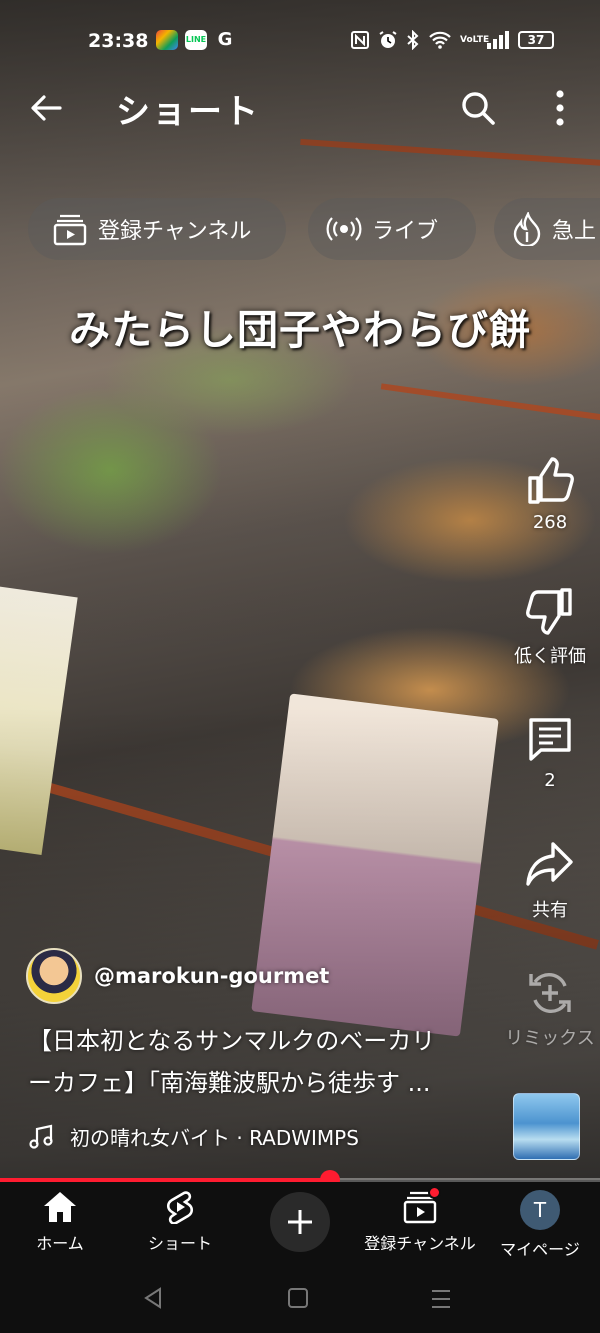 Image resolution: width=600 pixels, height=1333 pixels. What do you see at coordinates (550, 739) in the screenshot?
I see `comment-icon` at bounding box center [550, 739].